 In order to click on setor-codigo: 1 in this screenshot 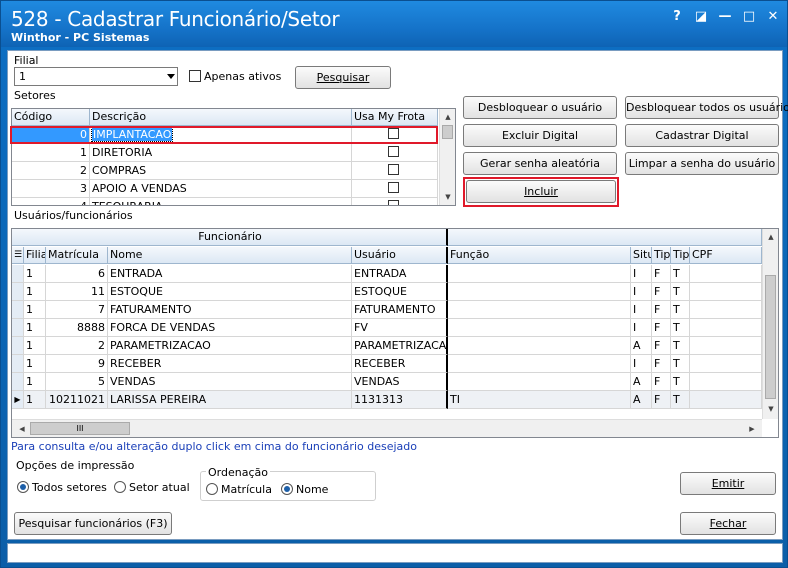, I will do `click(51, 153)`.